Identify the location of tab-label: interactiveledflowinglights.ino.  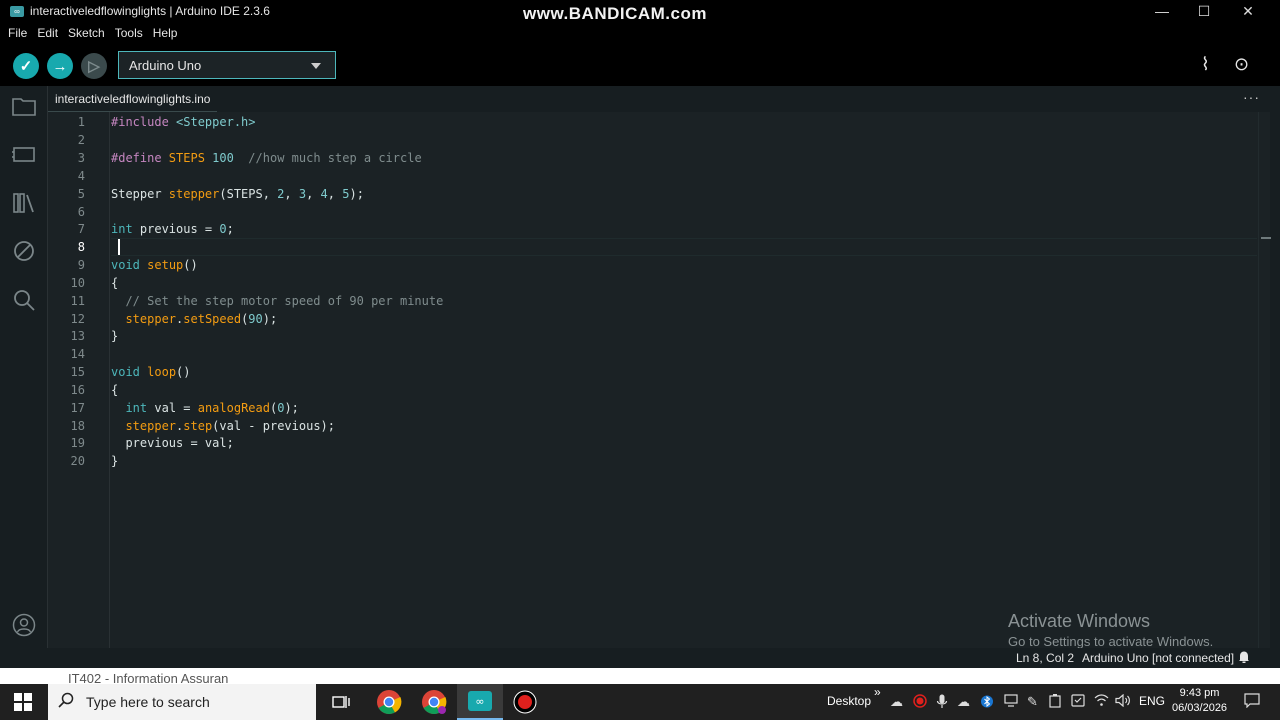
(133, 98).